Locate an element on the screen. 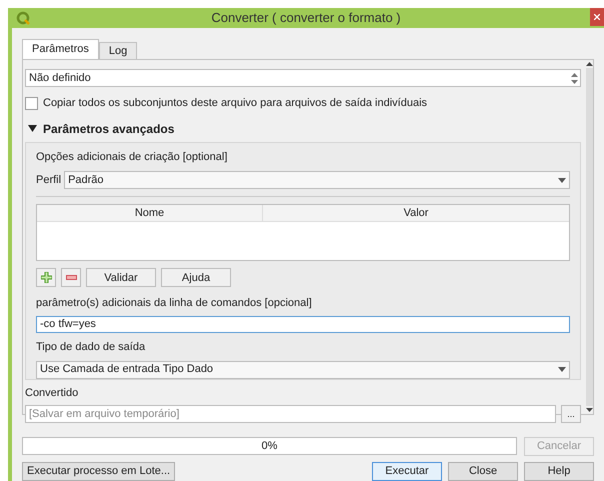 This screenshot has height=481, width=604. section-toggle: Parâmetros avançados is located at coordinates (304, 129).